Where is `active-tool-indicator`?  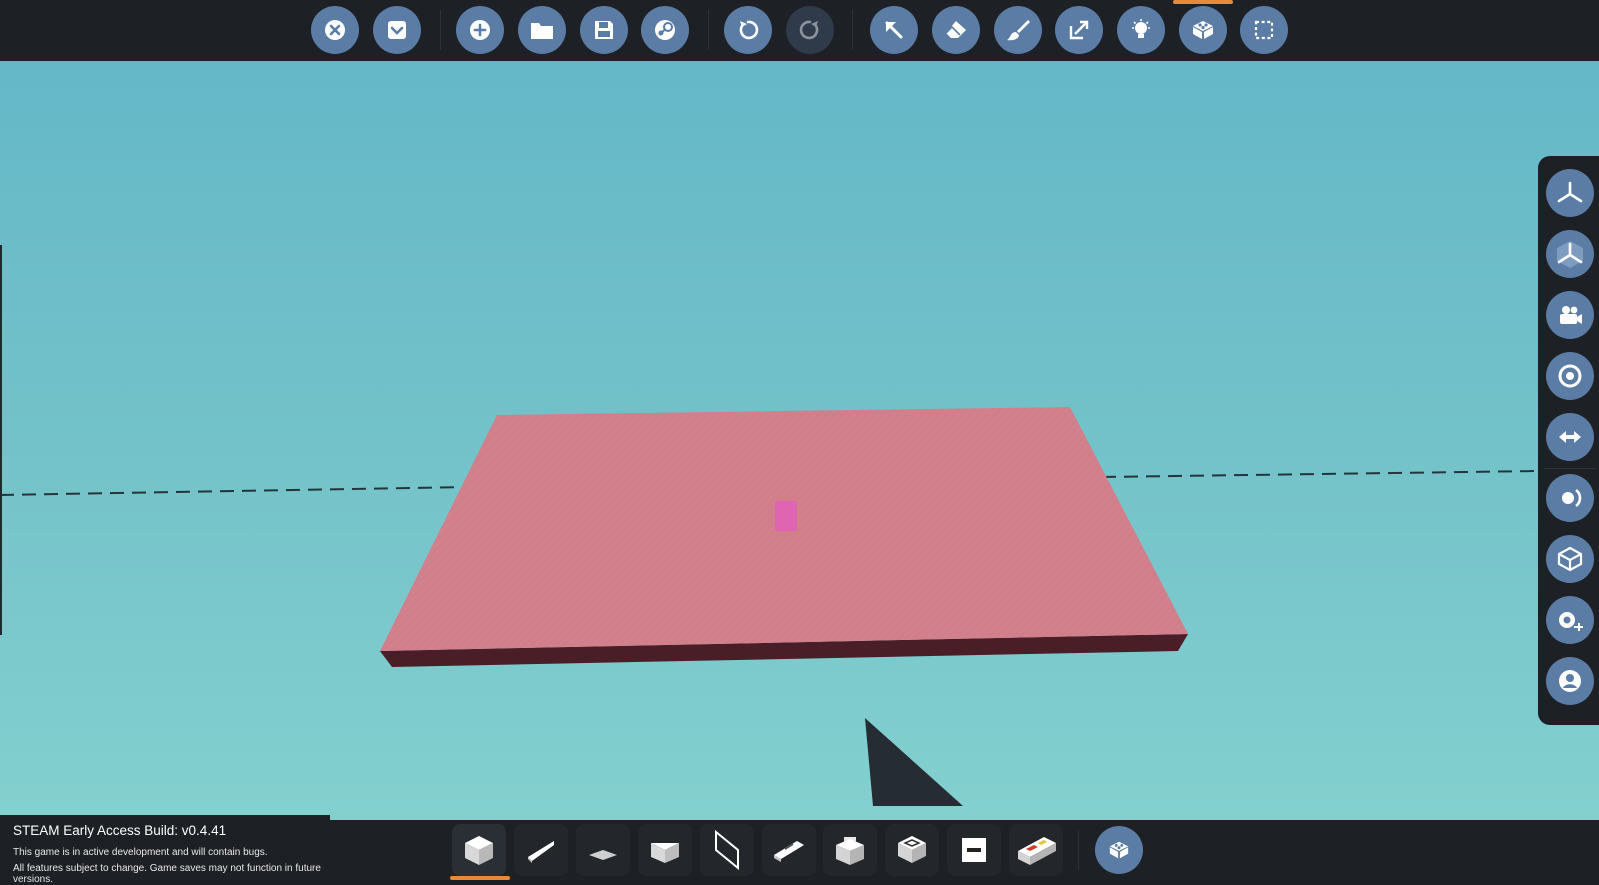 active-tool-indicator is located at coordinates (1203, 2).